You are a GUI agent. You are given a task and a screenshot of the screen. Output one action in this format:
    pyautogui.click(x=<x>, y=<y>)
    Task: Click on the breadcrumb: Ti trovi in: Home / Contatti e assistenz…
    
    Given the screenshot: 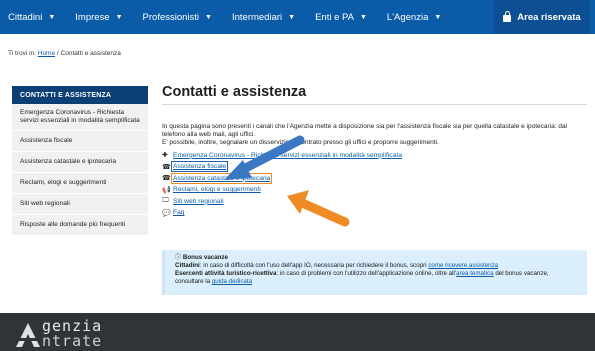 What is the action you would take?
    pyautogui.click(x=64, y=53)
    